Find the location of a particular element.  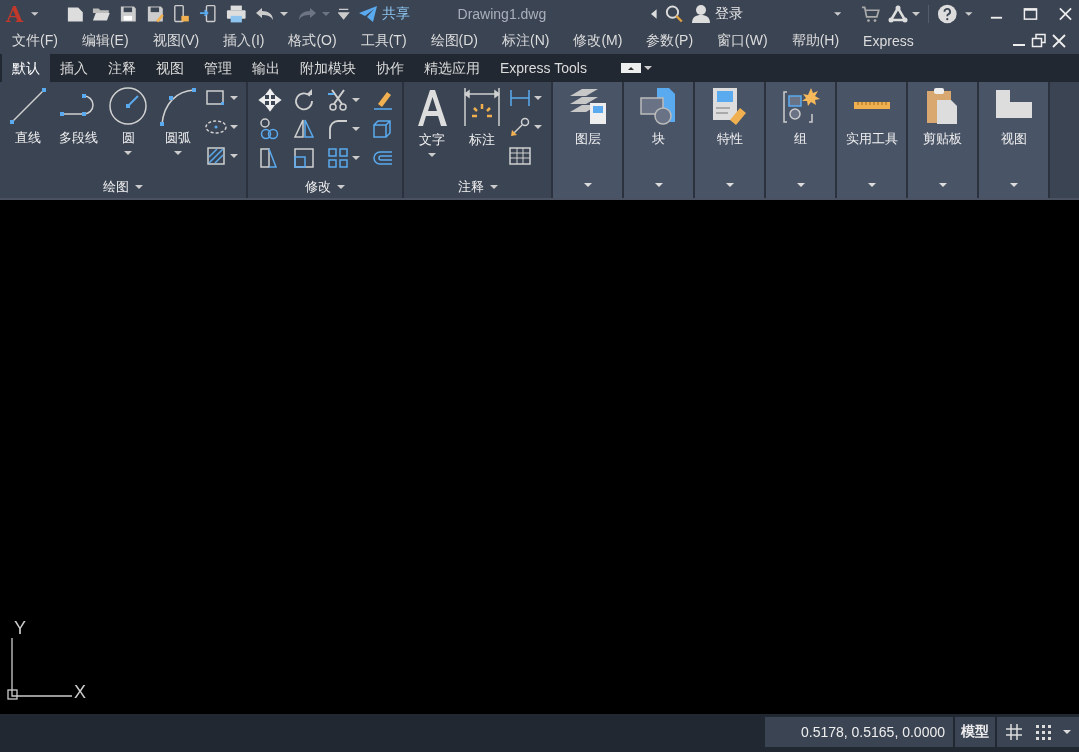

ribbon-tab: Express Tools is located at coordinates (543, 68).